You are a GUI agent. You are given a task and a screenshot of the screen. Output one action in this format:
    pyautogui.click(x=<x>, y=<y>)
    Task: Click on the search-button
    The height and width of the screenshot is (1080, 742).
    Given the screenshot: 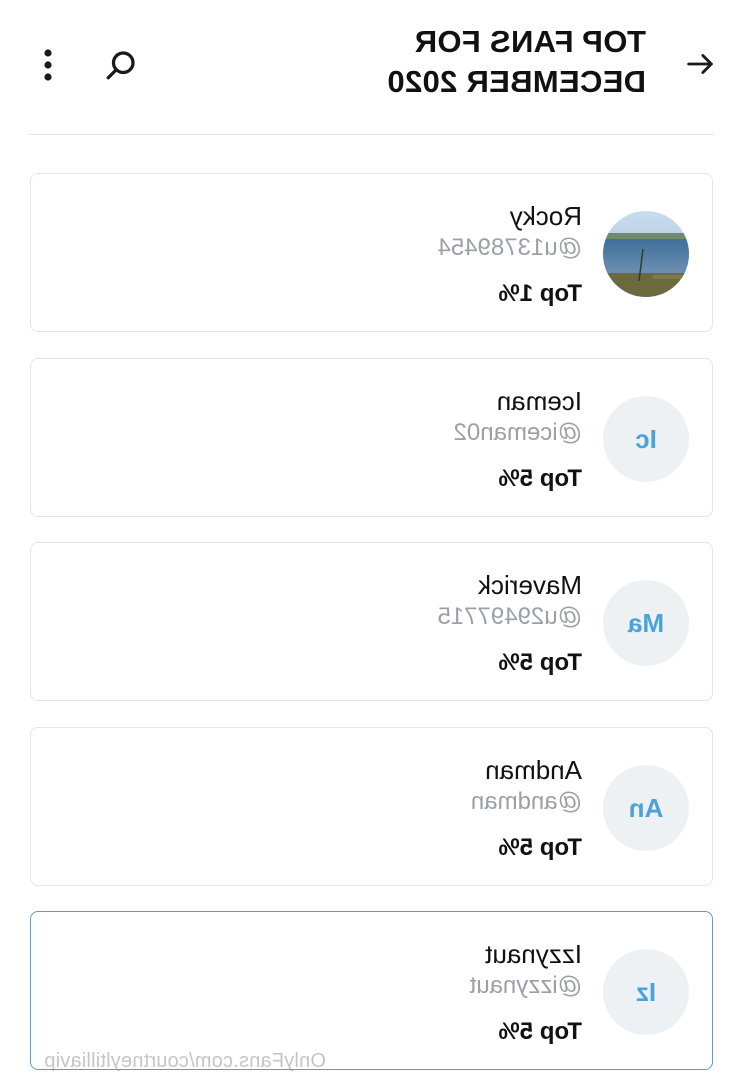 What is the action you would take?
    pyautogui.click(x=121, y=65)
    